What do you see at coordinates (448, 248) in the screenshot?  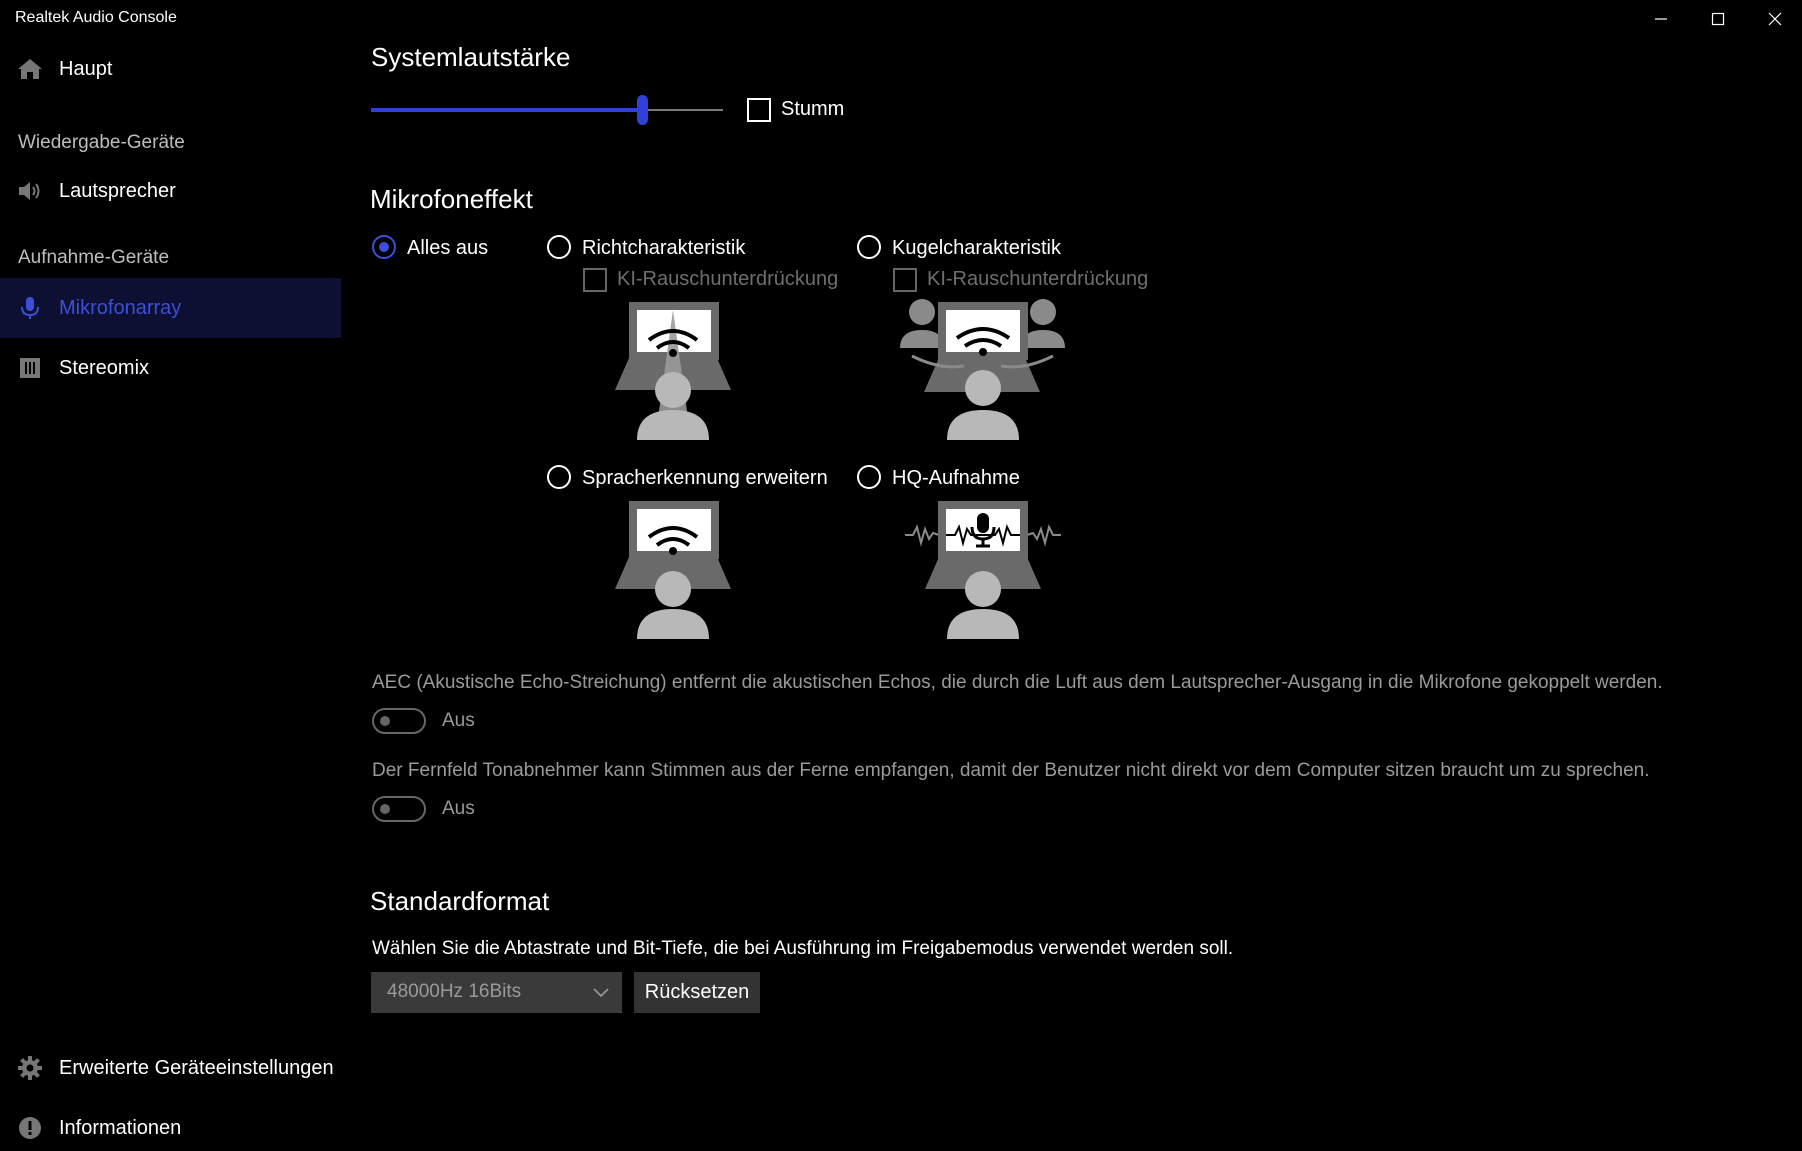 I see `radio-label-alles-aus: Alles aus` at bounding box center [448, 248].